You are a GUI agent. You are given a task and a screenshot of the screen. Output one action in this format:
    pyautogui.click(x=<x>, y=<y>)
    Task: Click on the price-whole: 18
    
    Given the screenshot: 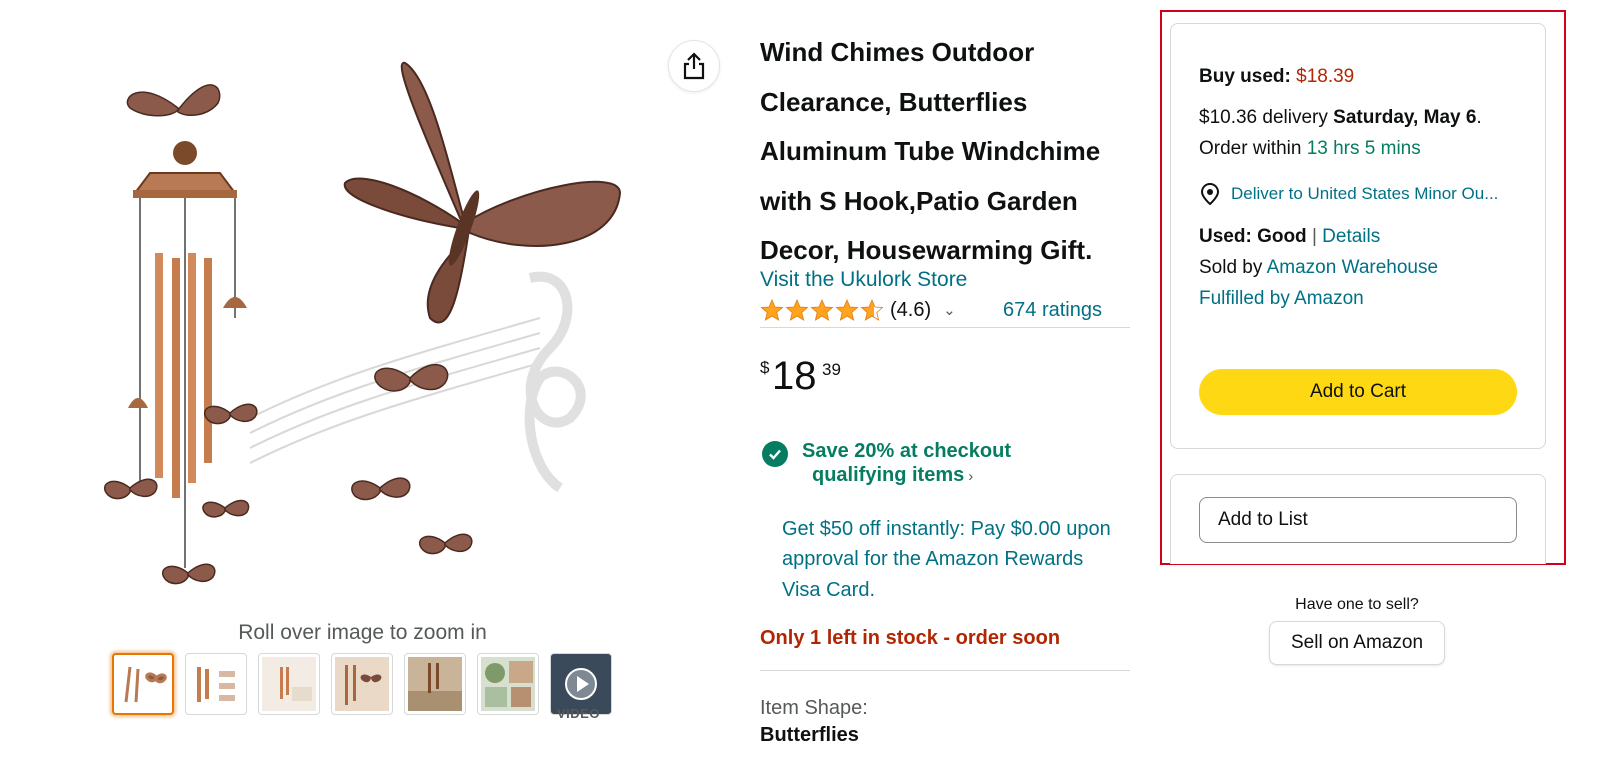 What is the action you would take?
    pyautogui.click(x=794, y=375)
    